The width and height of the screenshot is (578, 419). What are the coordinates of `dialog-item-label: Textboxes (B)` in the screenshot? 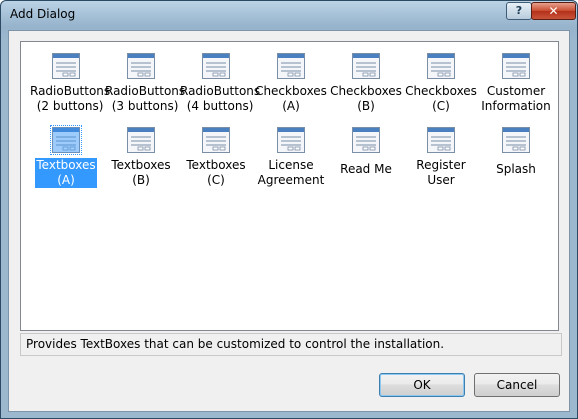 It's located at (140, 173).